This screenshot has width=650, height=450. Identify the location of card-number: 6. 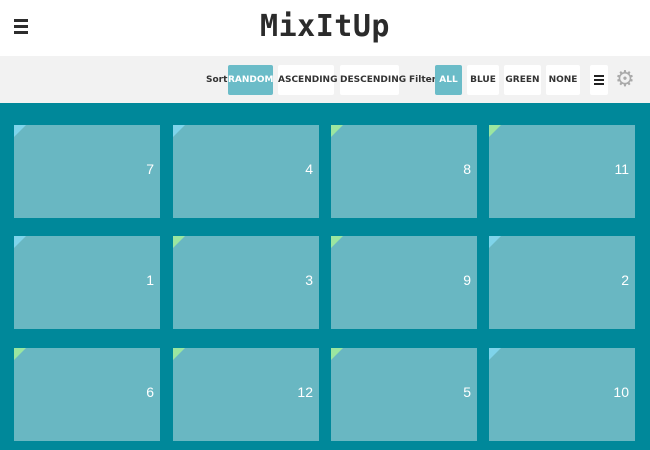
(150, 392).